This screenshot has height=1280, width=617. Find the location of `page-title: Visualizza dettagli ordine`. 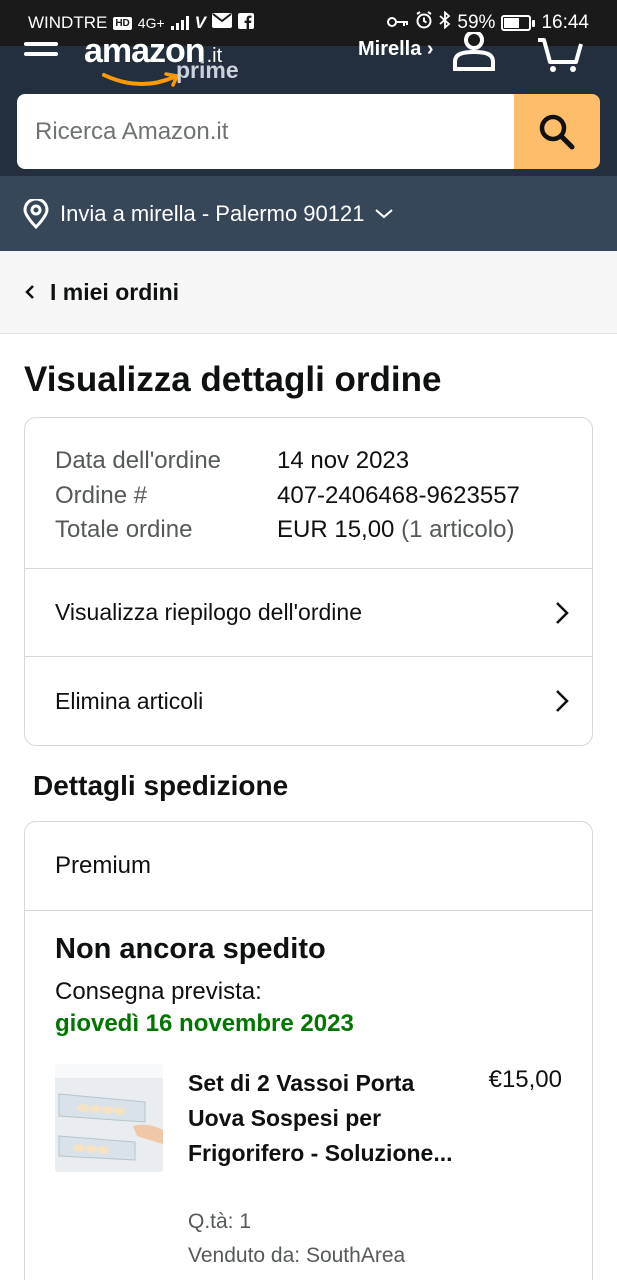

page-title: Visualizza dettagli ordine is located at coordinates (233, 379).